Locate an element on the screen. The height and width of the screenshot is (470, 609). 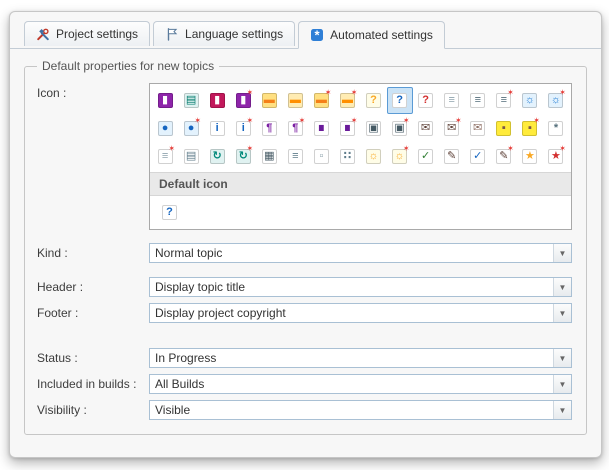
icon-label: Icon : is located at coordinates (52, 93).